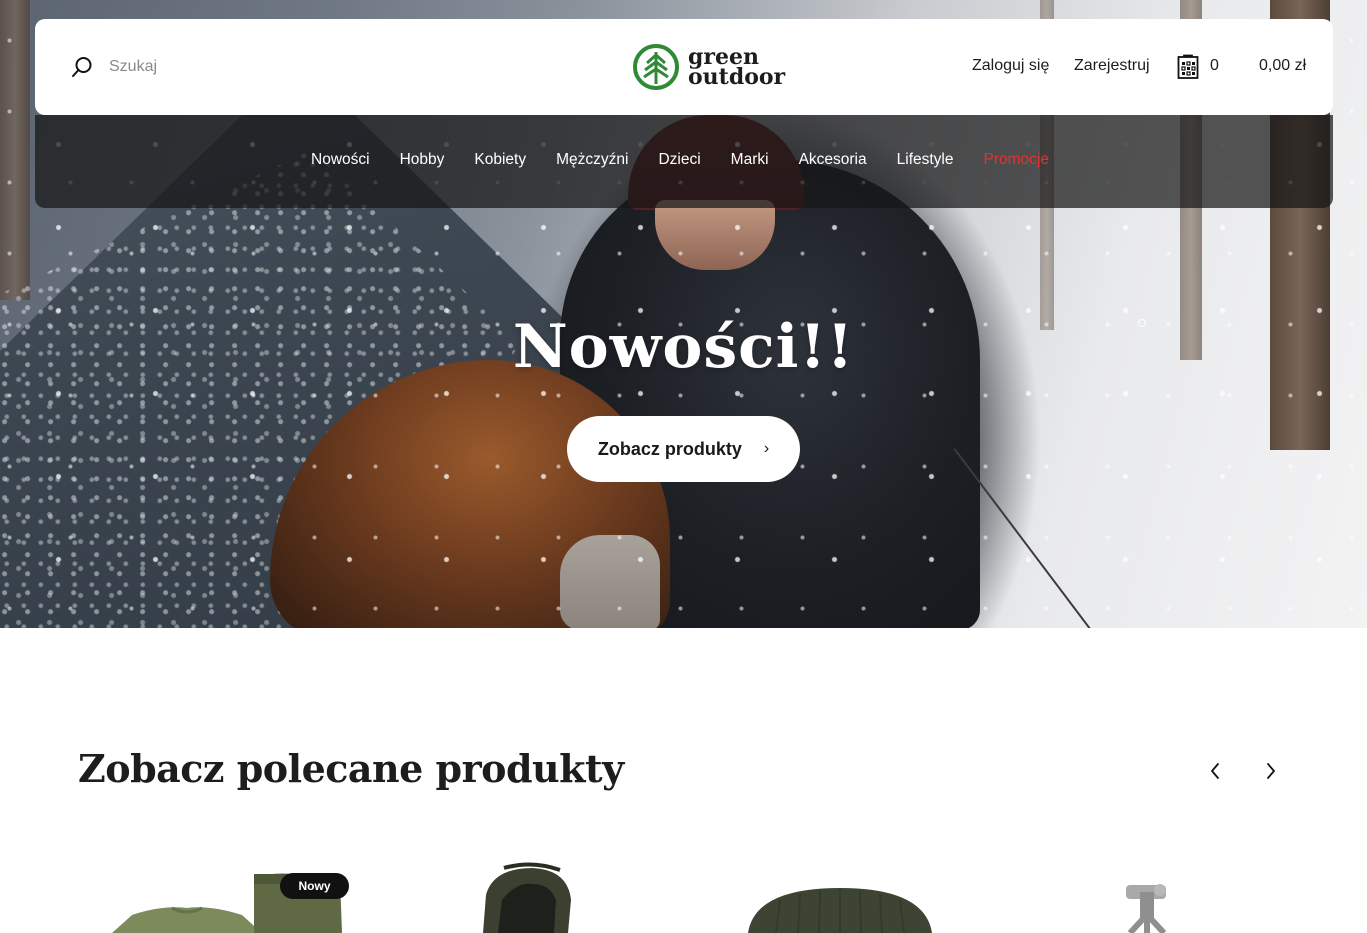 Image resolution: width=1367 pixels, height=933 pixels. Describe the element at coordinates (314, 886) in the screenshot. I see `badge-new: Nowy` at that location.